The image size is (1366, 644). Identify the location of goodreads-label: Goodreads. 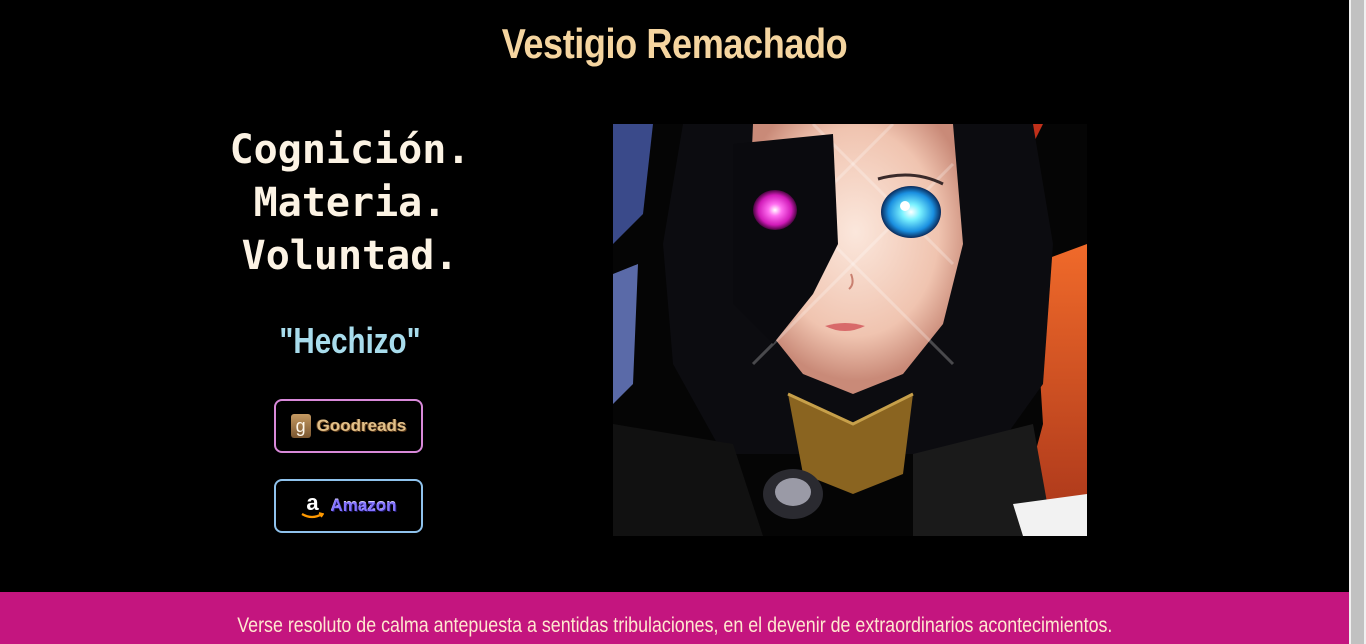
(361, 425).